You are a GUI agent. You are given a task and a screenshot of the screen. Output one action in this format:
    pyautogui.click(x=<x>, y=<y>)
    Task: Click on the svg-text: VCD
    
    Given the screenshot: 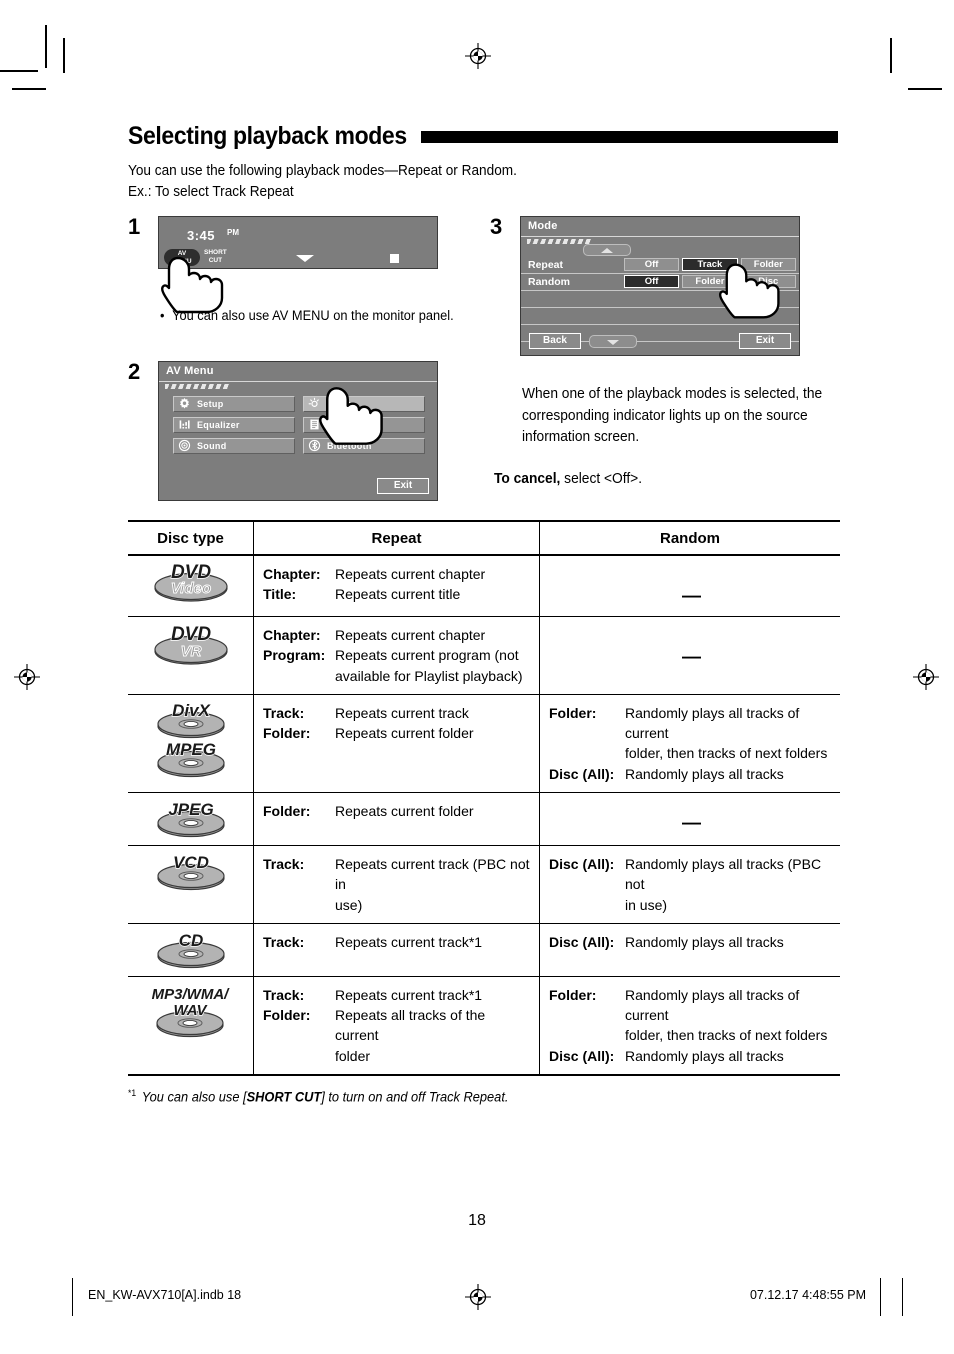 What is the action you would take?
    pyautogui.click(x=191, y=862)
    